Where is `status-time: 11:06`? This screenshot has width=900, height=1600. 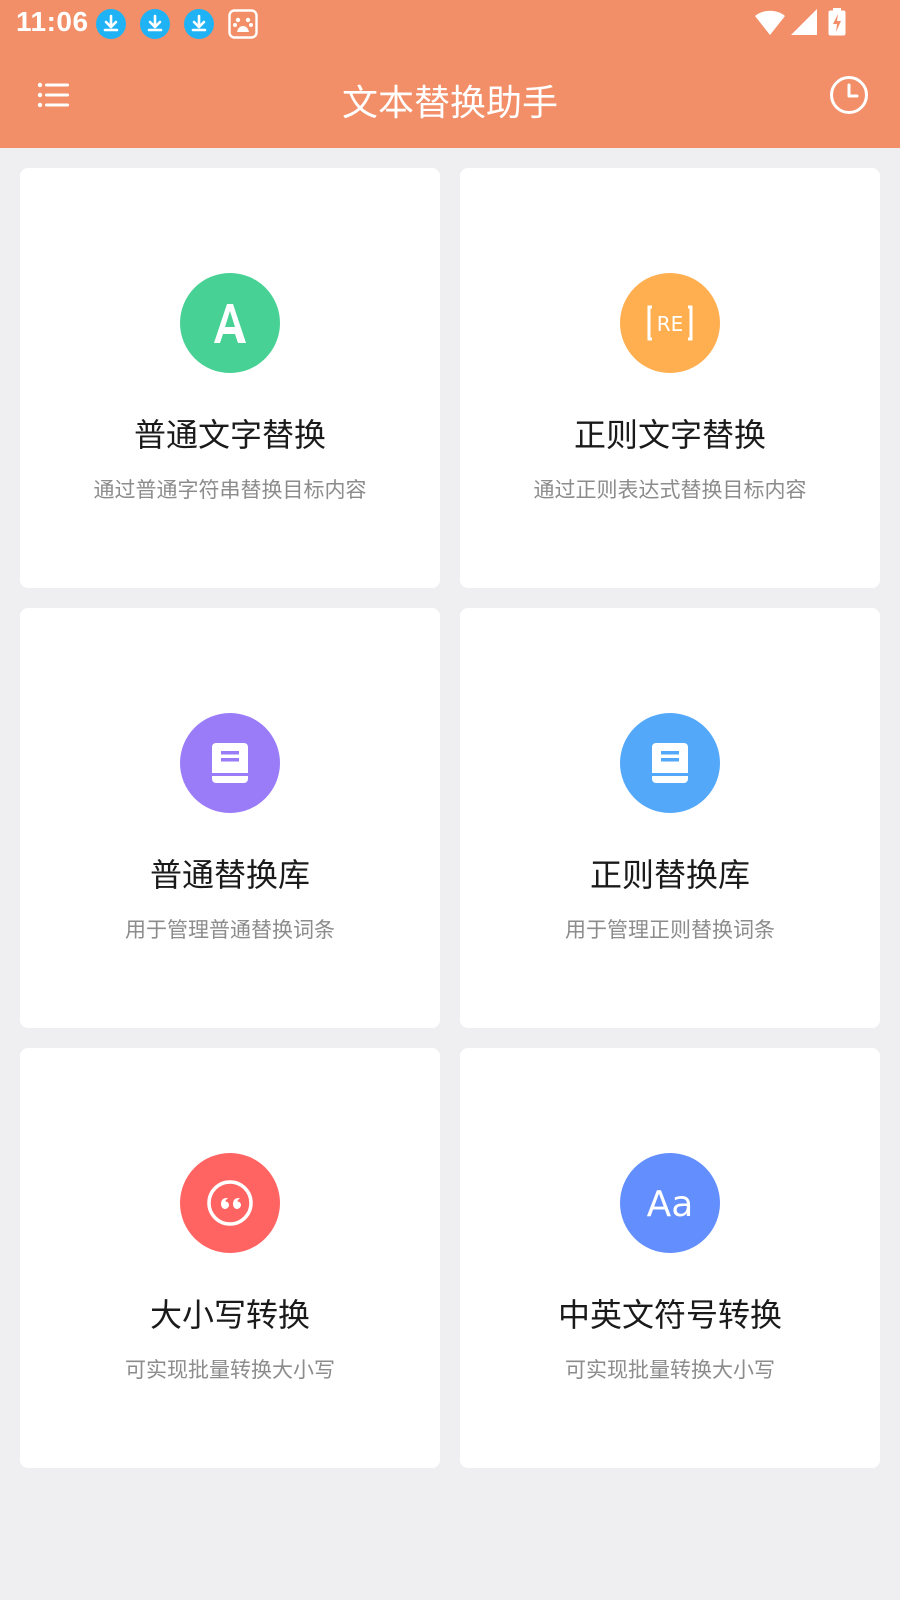 status-time: 11:06 is located at coordinates (52, 21).